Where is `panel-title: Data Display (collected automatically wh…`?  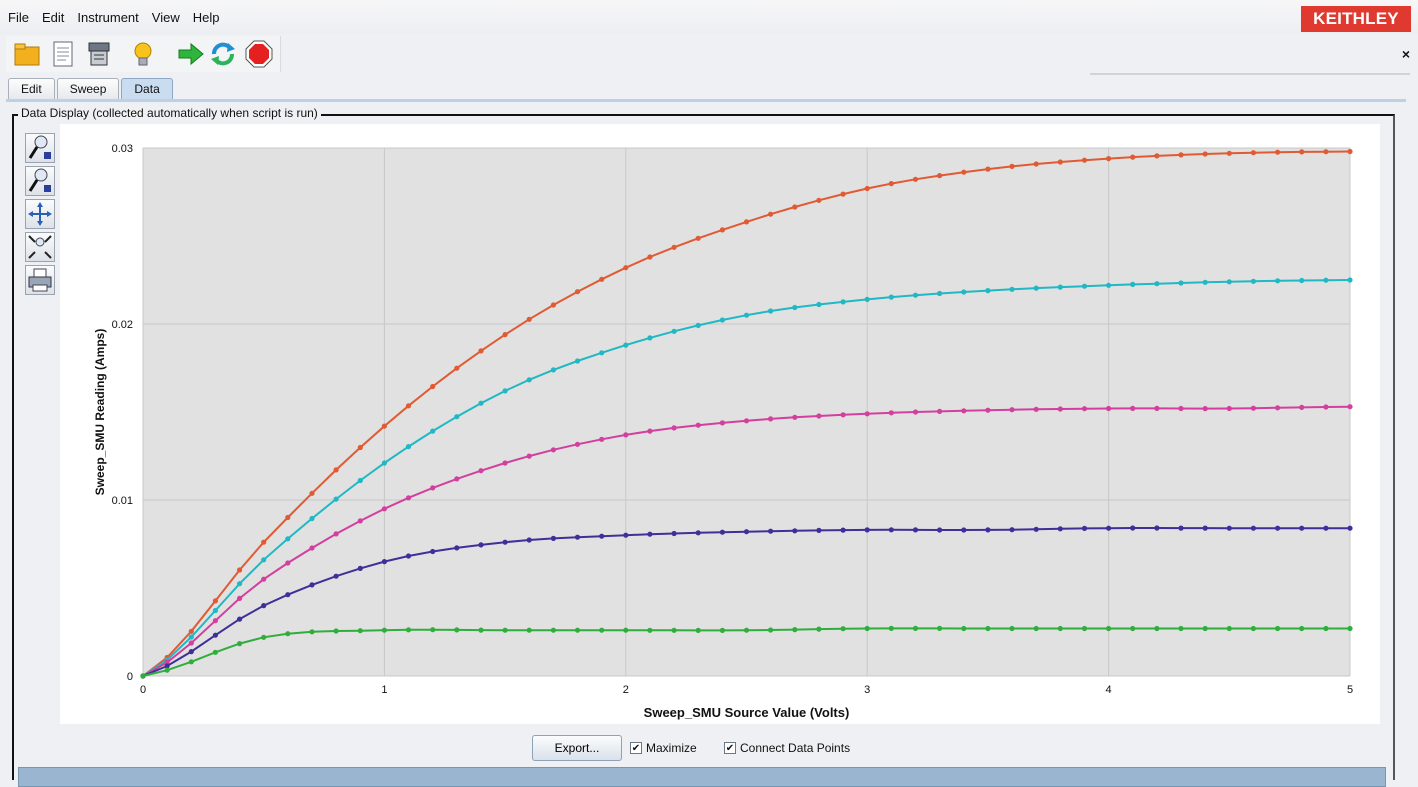 panel-title: Data Display (collected automatically wh… is located at coordinates (169, 113).